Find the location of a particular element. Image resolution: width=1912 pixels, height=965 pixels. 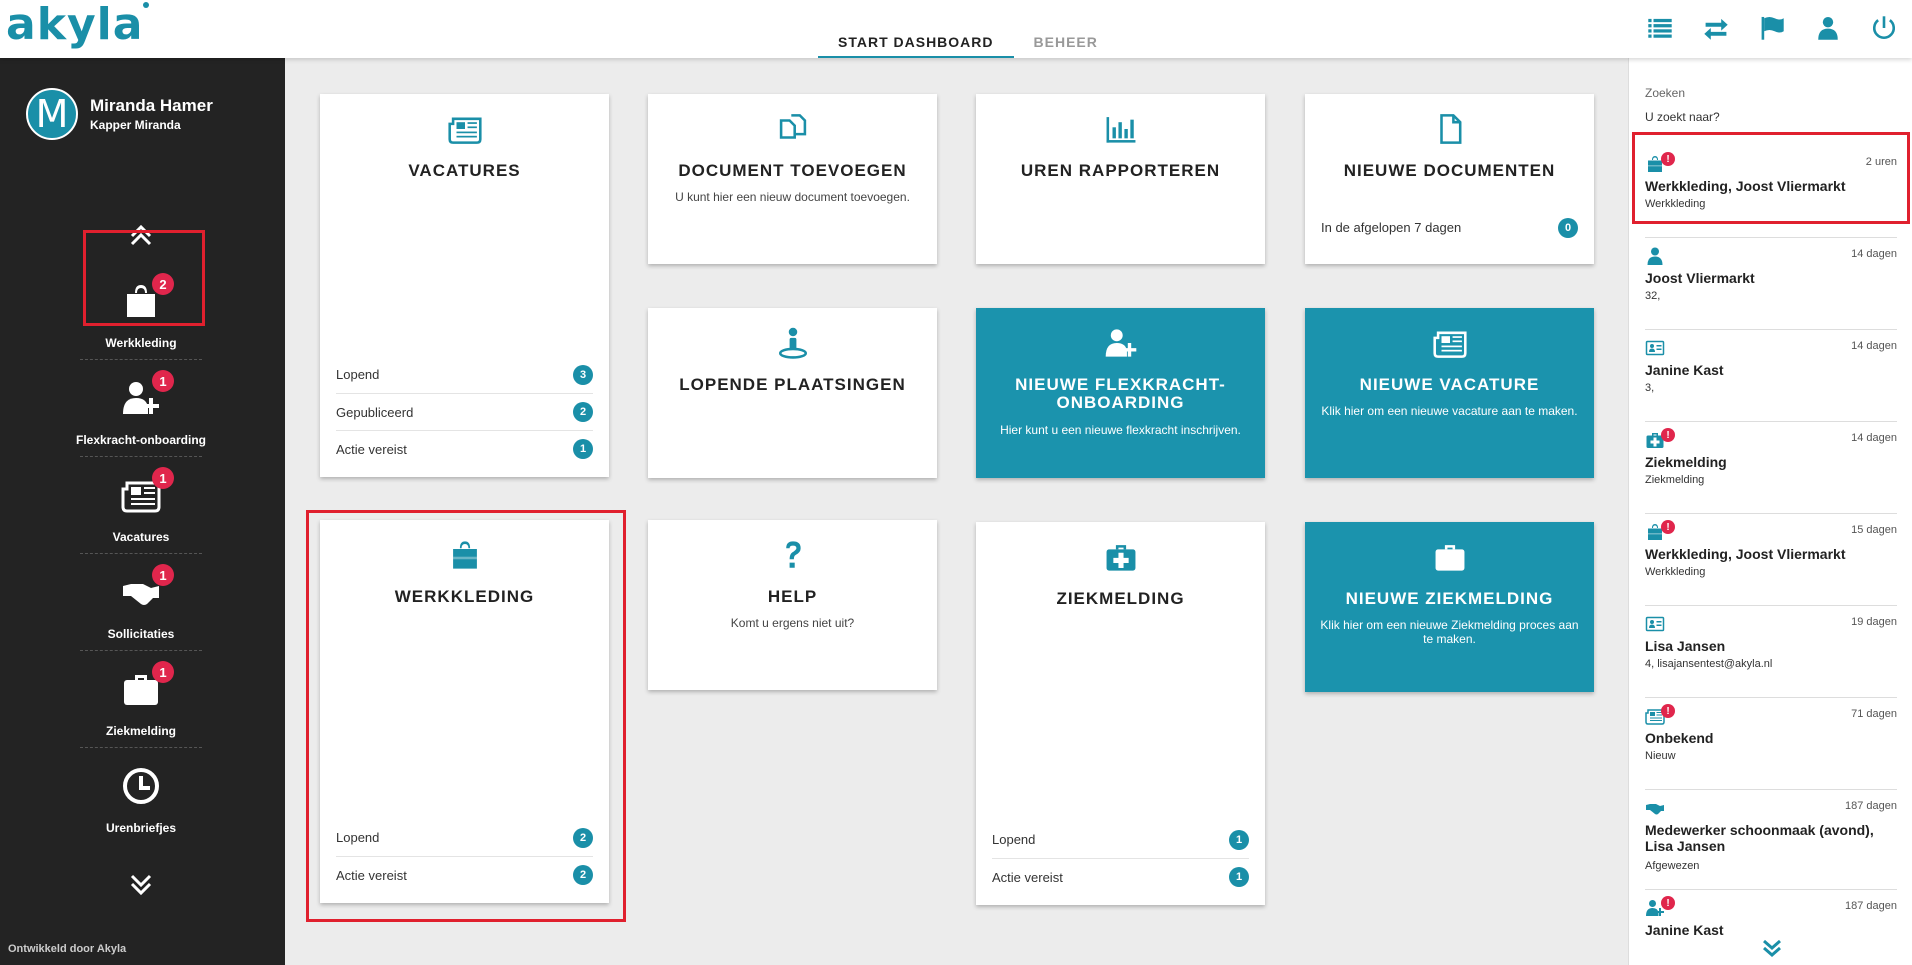

sidebar-item-ziekmelding: 1 Ziekmelding is located at coordinates (141, 699).